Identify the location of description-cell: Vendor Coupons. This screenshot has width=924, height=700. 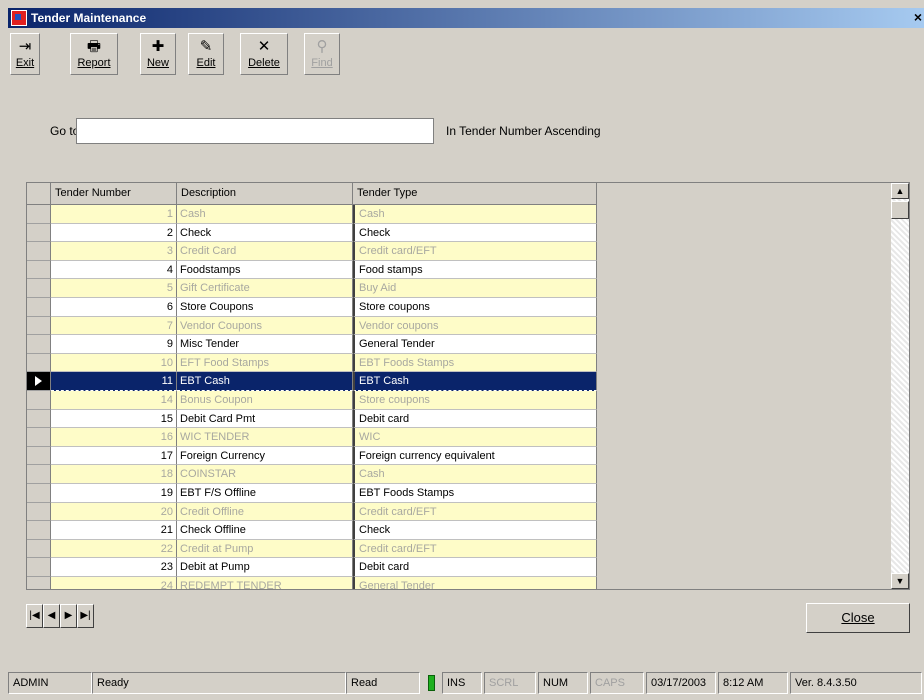
(265, 326).